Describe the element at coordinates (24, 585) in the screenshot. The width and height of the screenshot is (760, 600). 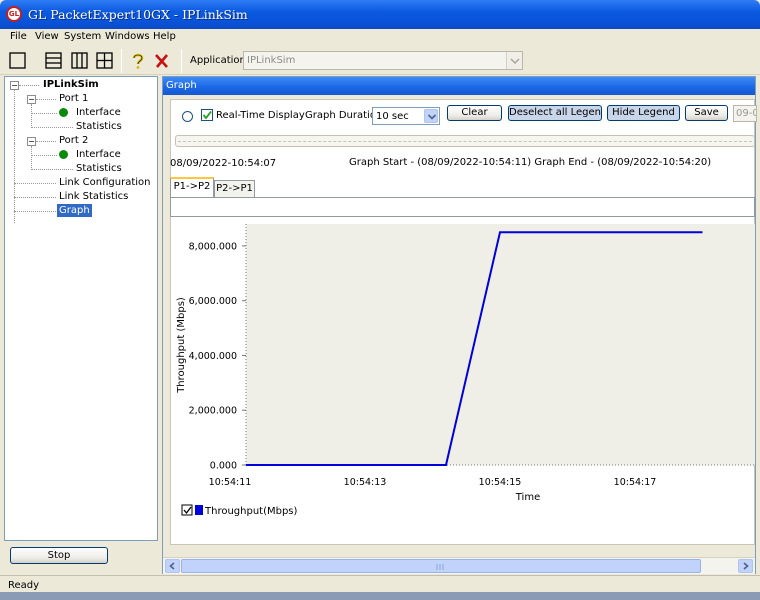
I see `status-text: Ready` at that location.